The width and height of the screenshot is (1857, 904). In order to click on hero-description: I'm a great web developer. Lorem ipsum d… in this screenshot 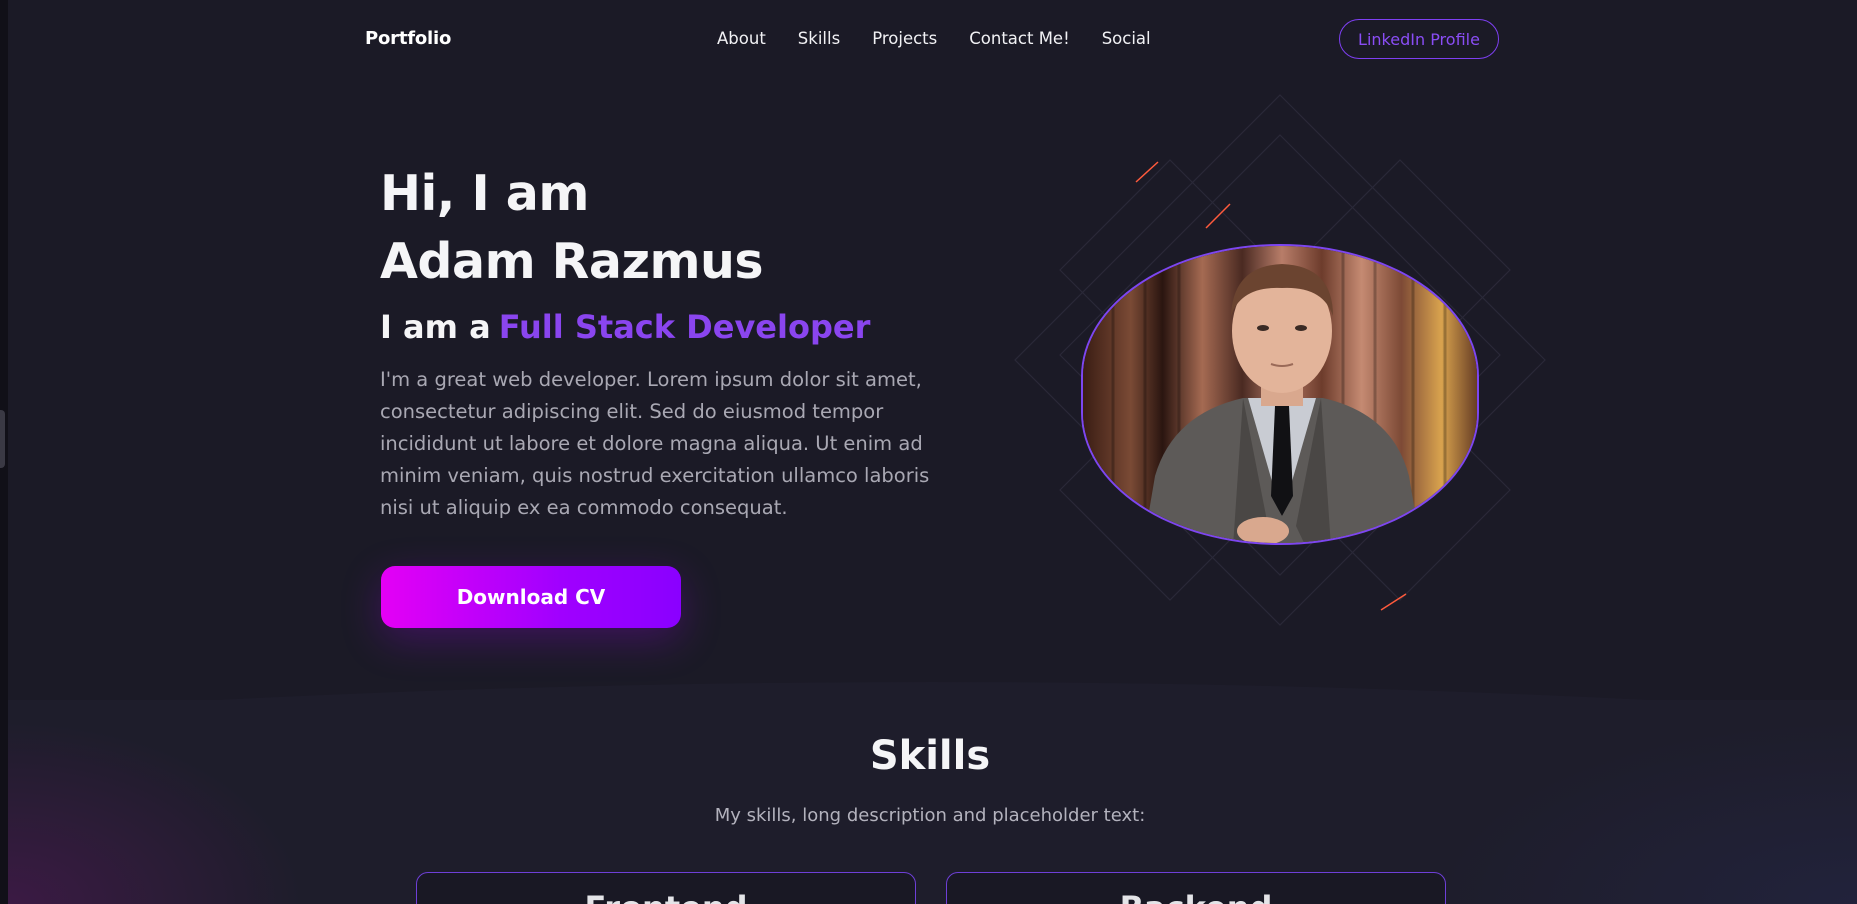, I will do `click(655, 443)`.